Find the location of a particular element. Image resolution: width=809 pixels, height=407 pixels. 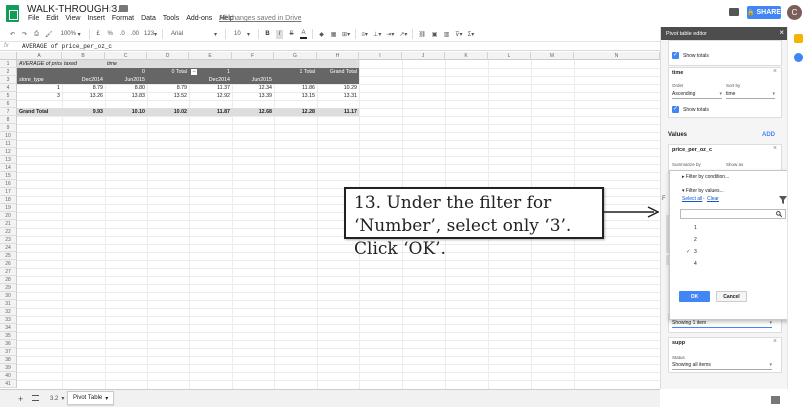

row-header: 24 is located at coordinates (8, 248).